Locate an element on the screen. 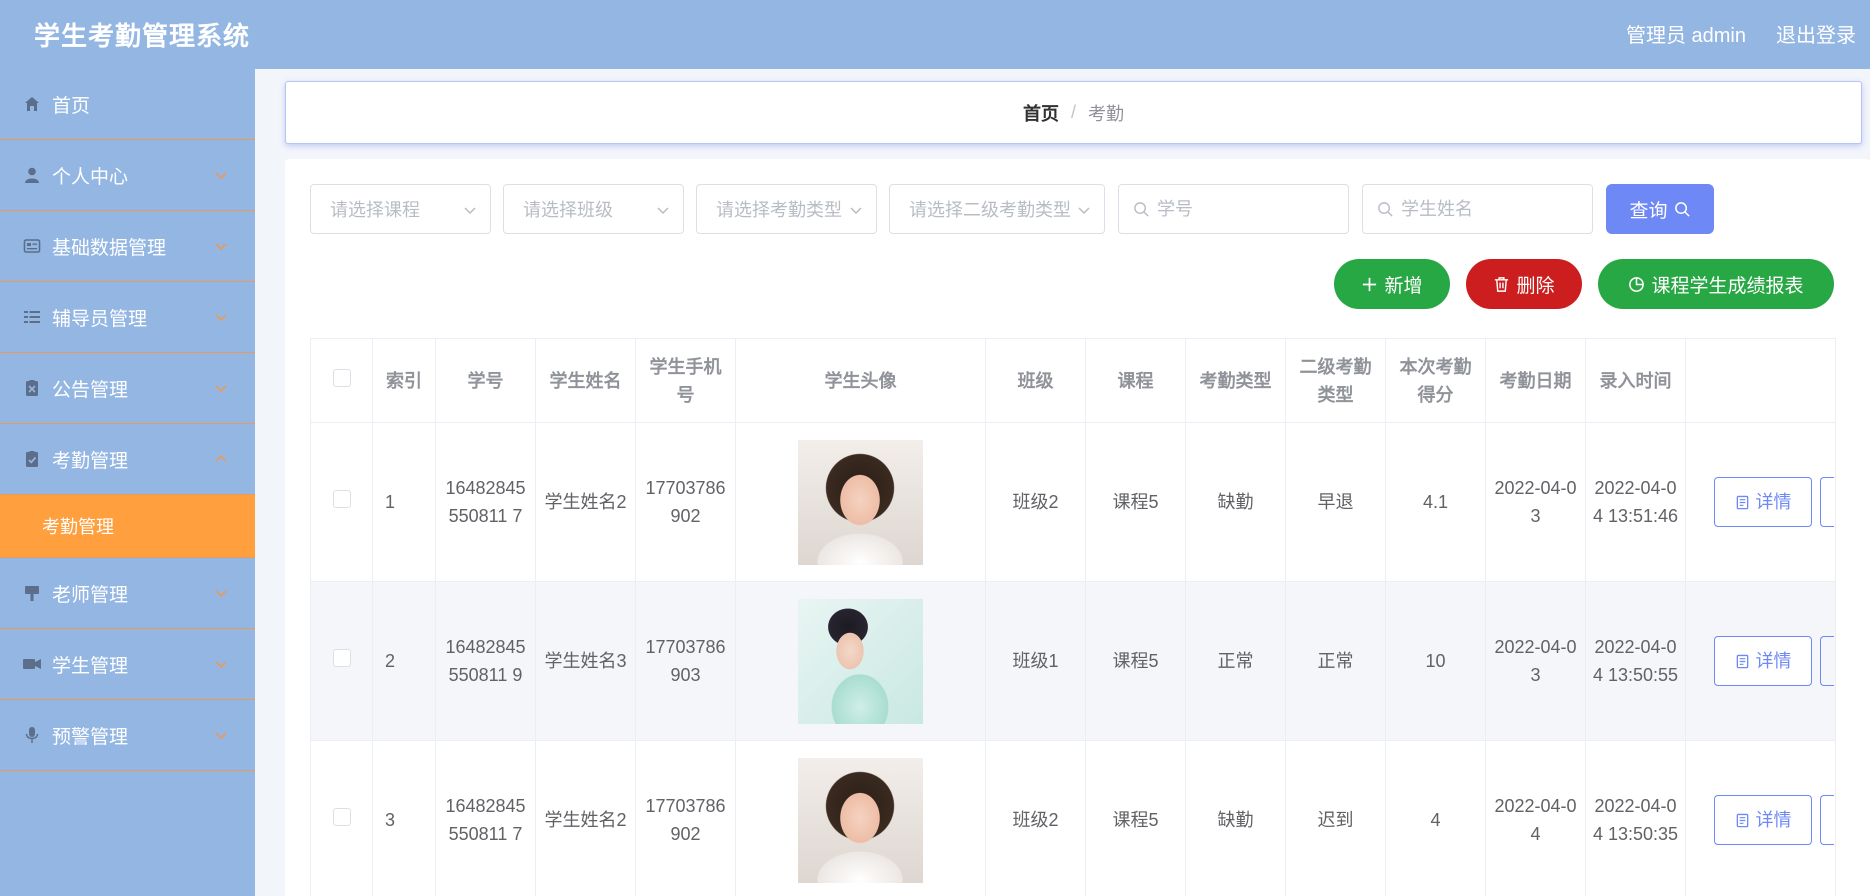 This screenshot has height=896, width=1870. query-button: 查询 is located at coordinates (1660, 209).